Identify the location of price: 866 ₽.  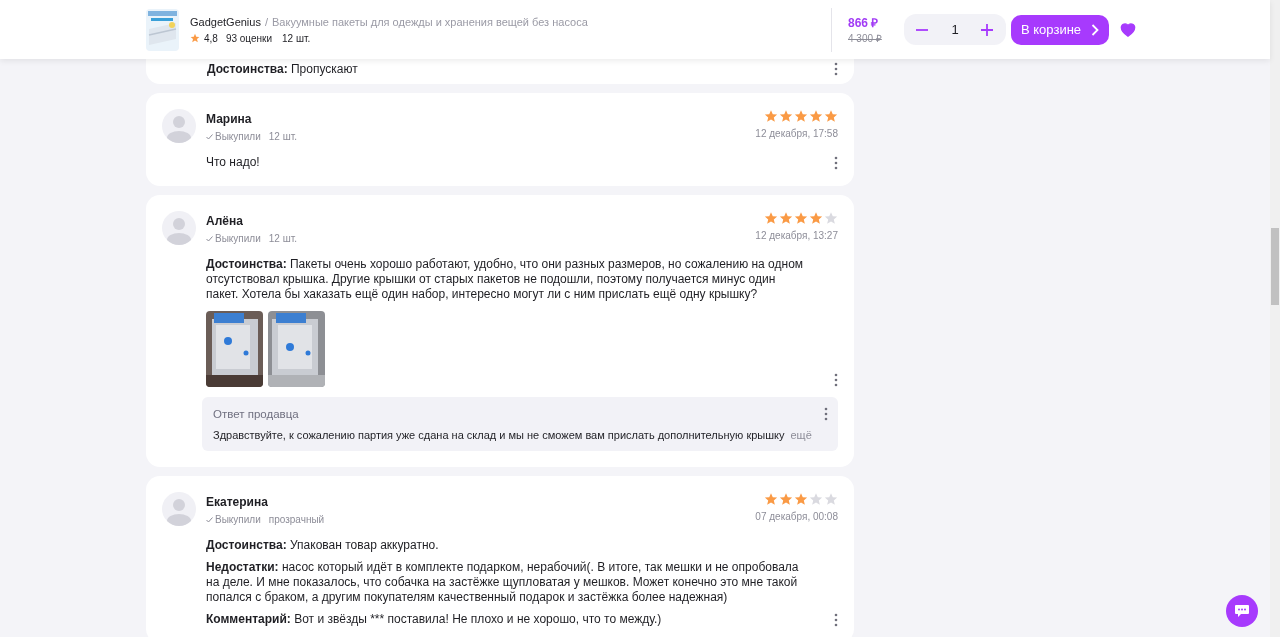
(864, 23).